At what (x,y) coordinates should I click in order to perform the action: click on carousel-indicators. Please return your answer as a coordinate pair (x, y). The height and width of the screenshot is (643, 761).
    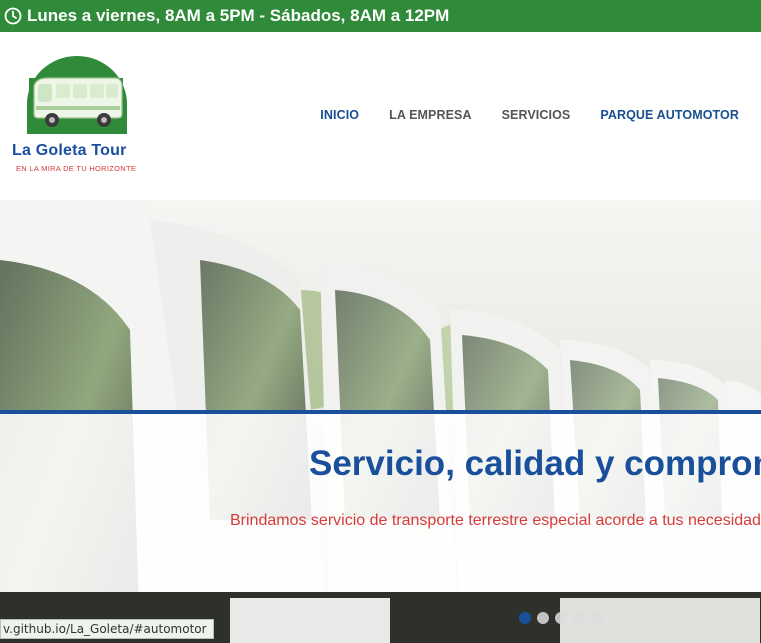
    Looking at the image, I should click on (564, 618).